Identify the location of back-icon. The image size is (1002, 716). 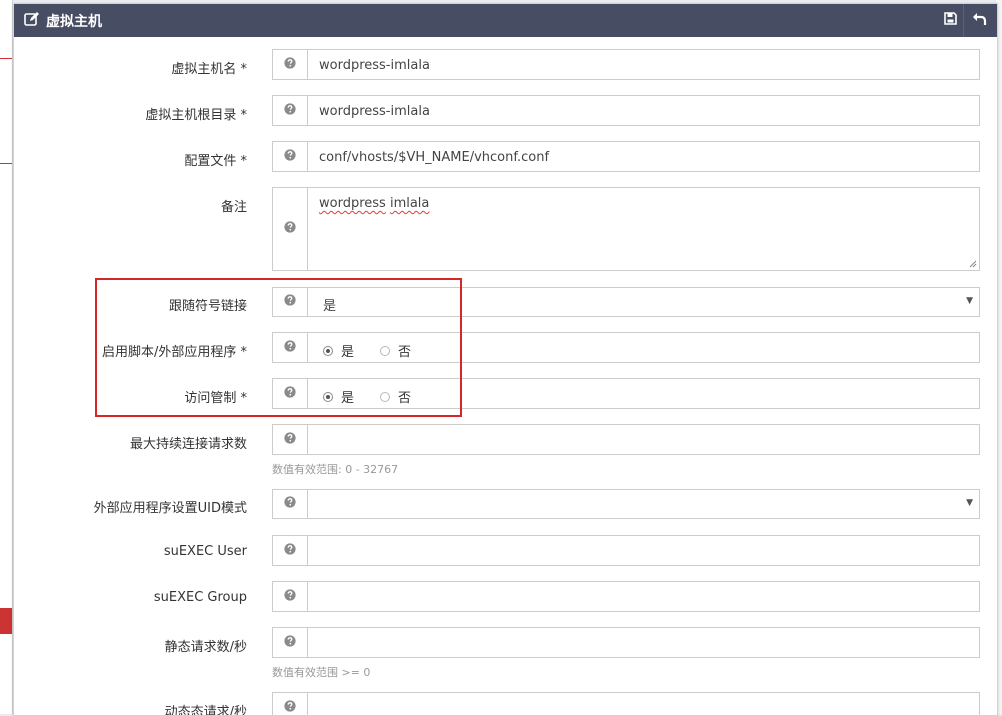
(979, 21).